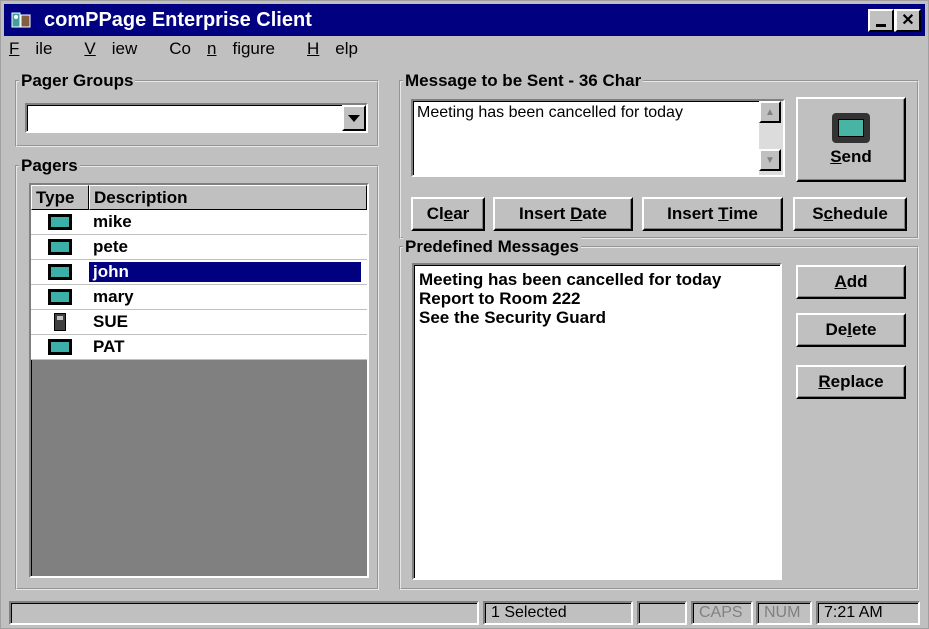  Describe the element at coordinates (21, 20) in the screenshot. I see `app-icon` at that location.